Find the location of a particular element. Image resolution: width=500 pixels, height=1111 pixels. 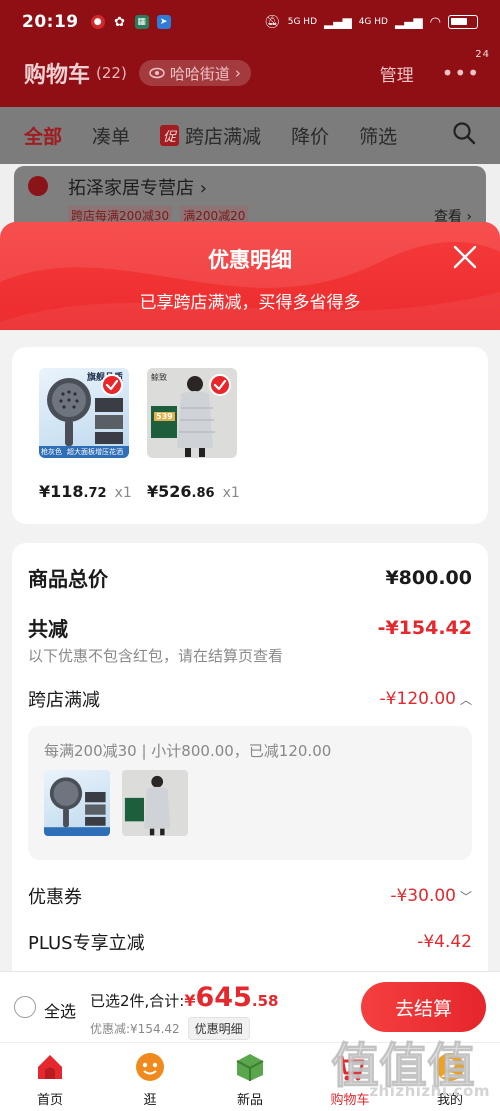

checkout-discount-line: 优惠减:¥154.42 优惠明细 is located at coordinates (170, 1028).